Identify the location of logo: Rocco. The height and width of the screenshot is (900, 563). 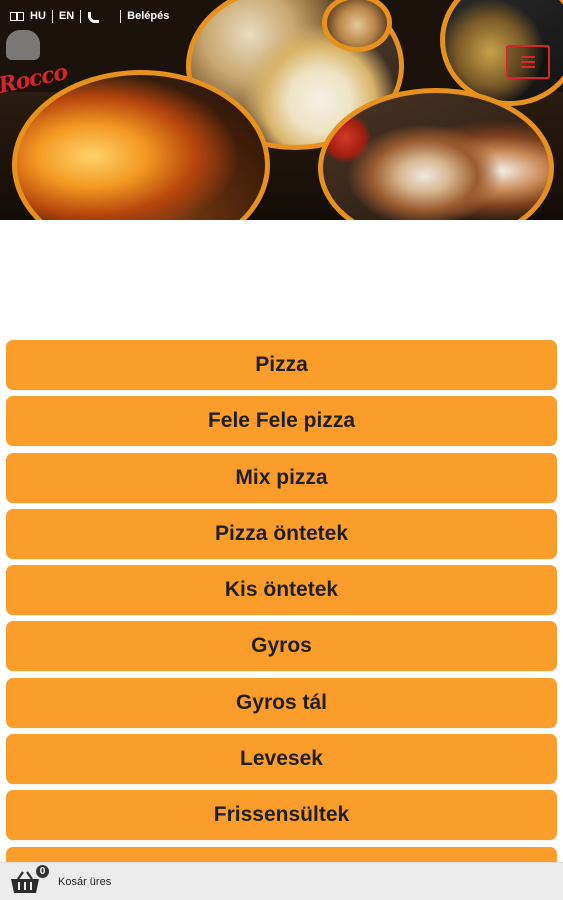
(38, 62).